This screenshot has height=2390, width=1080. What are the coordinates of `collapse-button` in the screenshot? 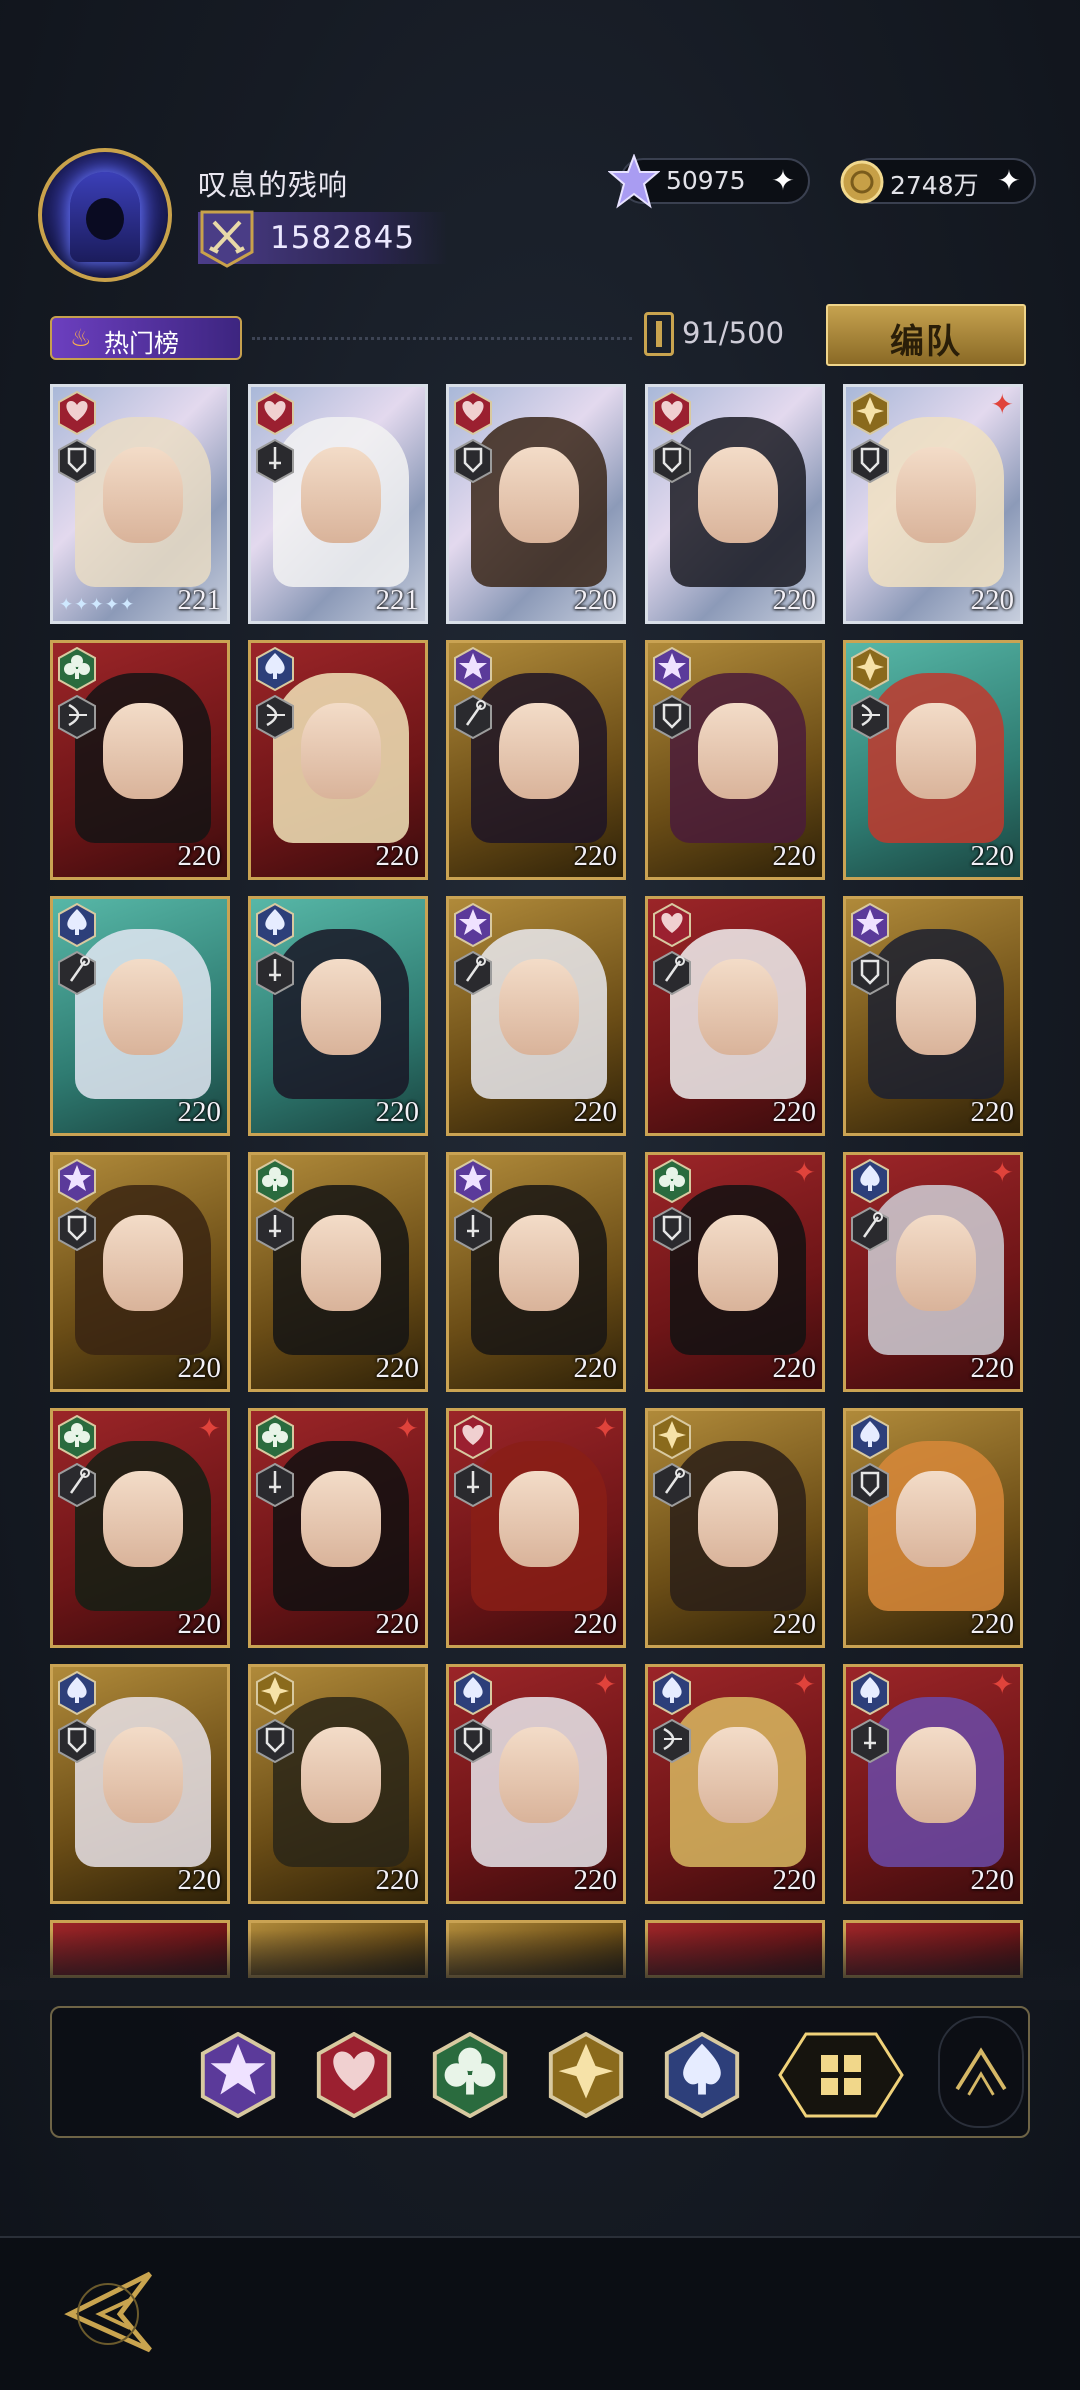 It's located at (981, 2072).